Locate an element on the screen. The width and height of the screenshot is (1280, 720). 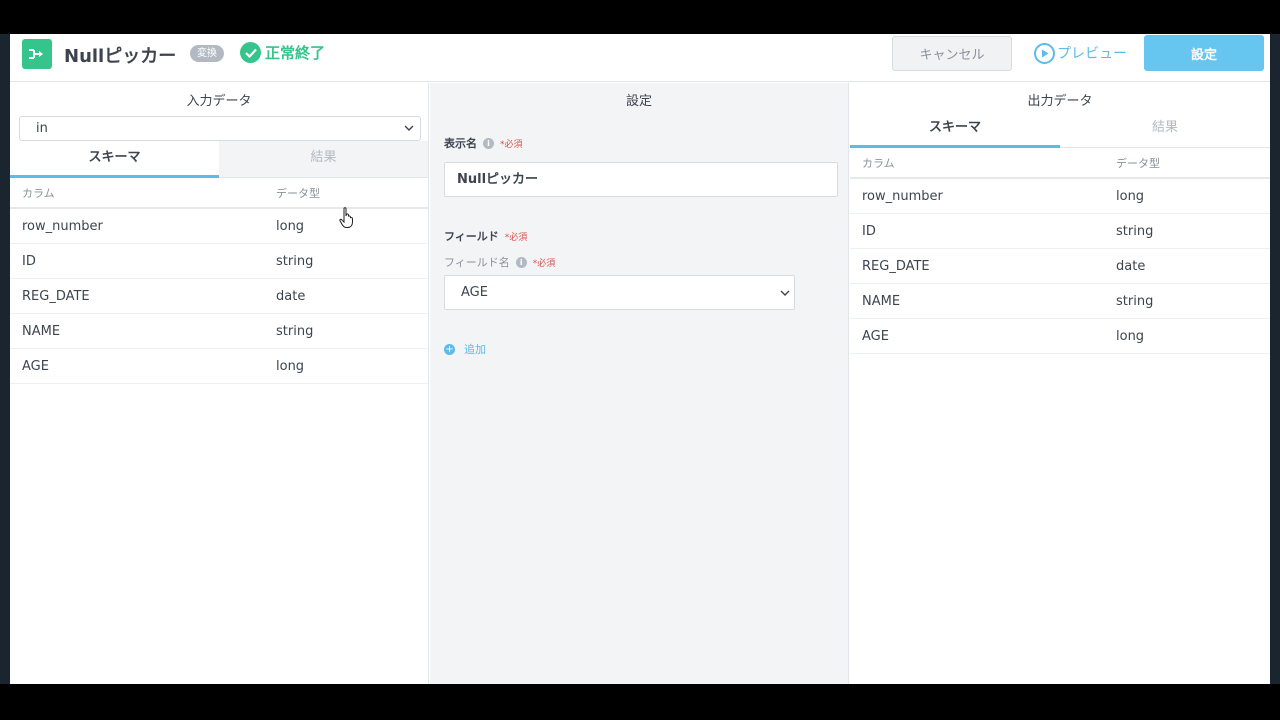
field-name-label: フィールド名 i *必須 is located at coordinates (499, 262).